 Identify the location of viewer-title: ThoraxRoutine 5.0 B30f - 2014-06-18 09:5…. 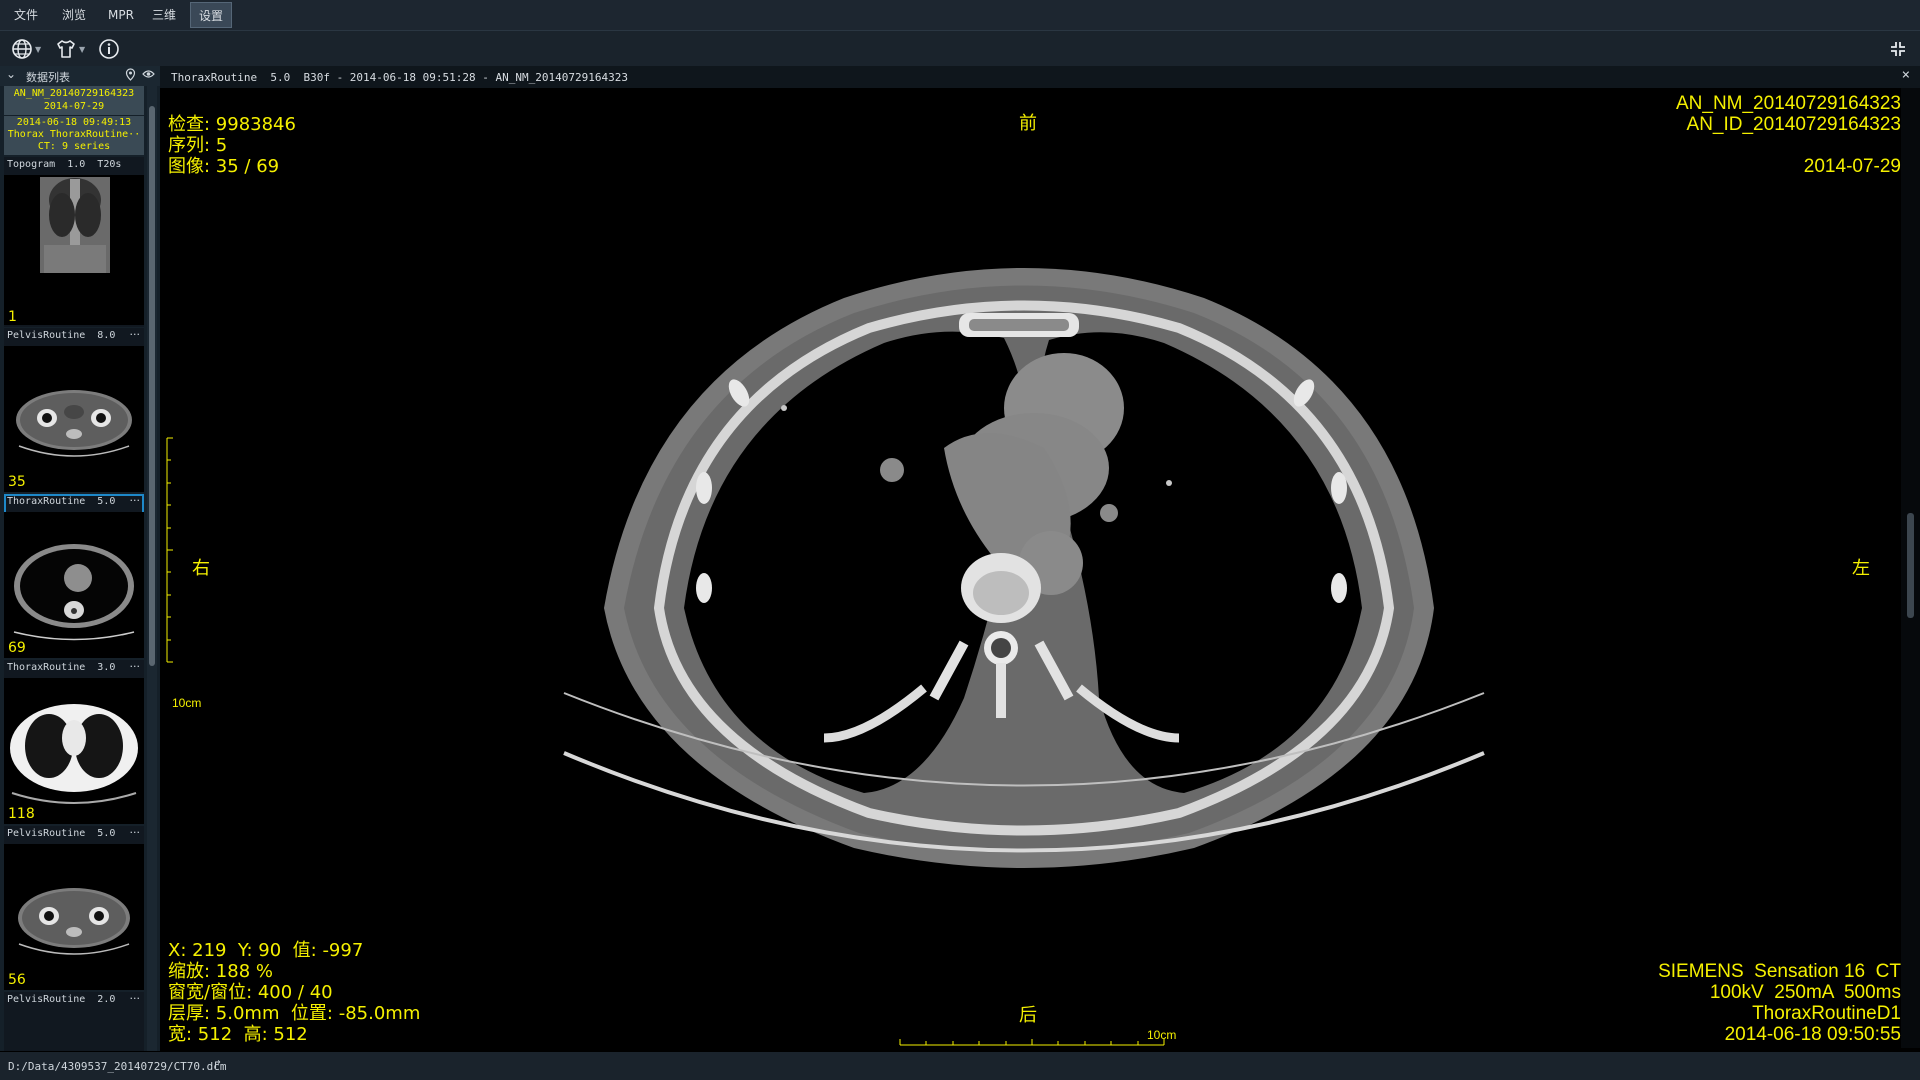
(399, 77).